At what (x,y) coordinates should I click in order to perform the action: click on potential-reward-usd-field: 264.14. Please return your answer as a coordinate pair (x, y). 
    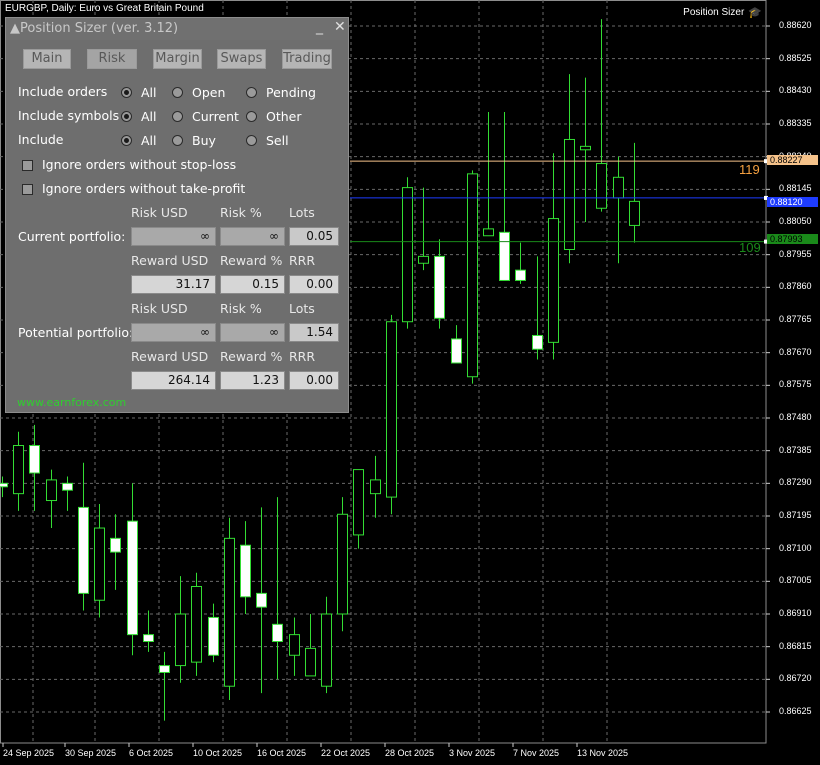
    Looking at the image, I should click on (173, 380).